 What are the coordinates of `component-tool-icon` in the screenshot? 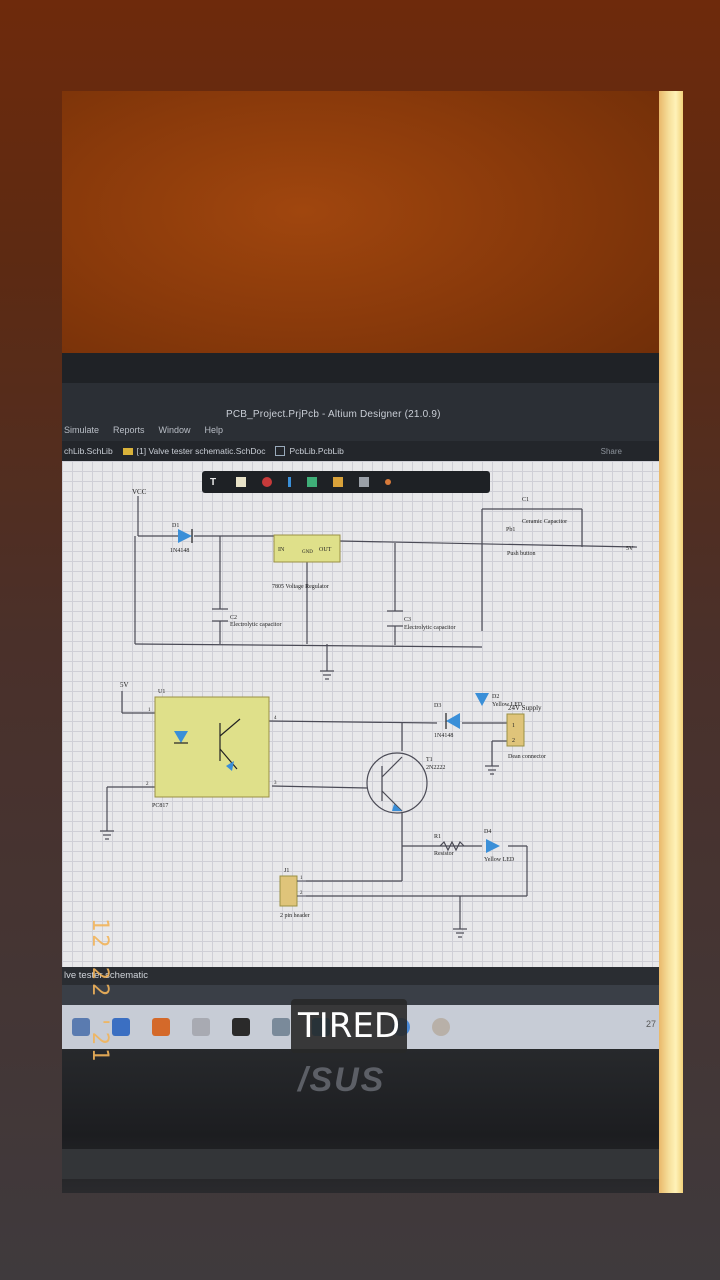 It's located at (241, 482).